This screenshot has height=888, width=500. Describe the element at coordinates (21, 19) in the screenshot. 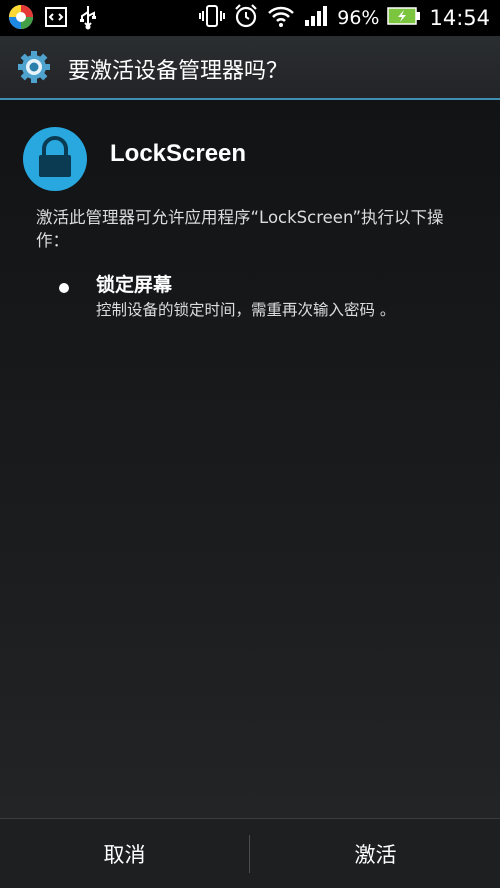

I see `app-colorful-icon` at that location.